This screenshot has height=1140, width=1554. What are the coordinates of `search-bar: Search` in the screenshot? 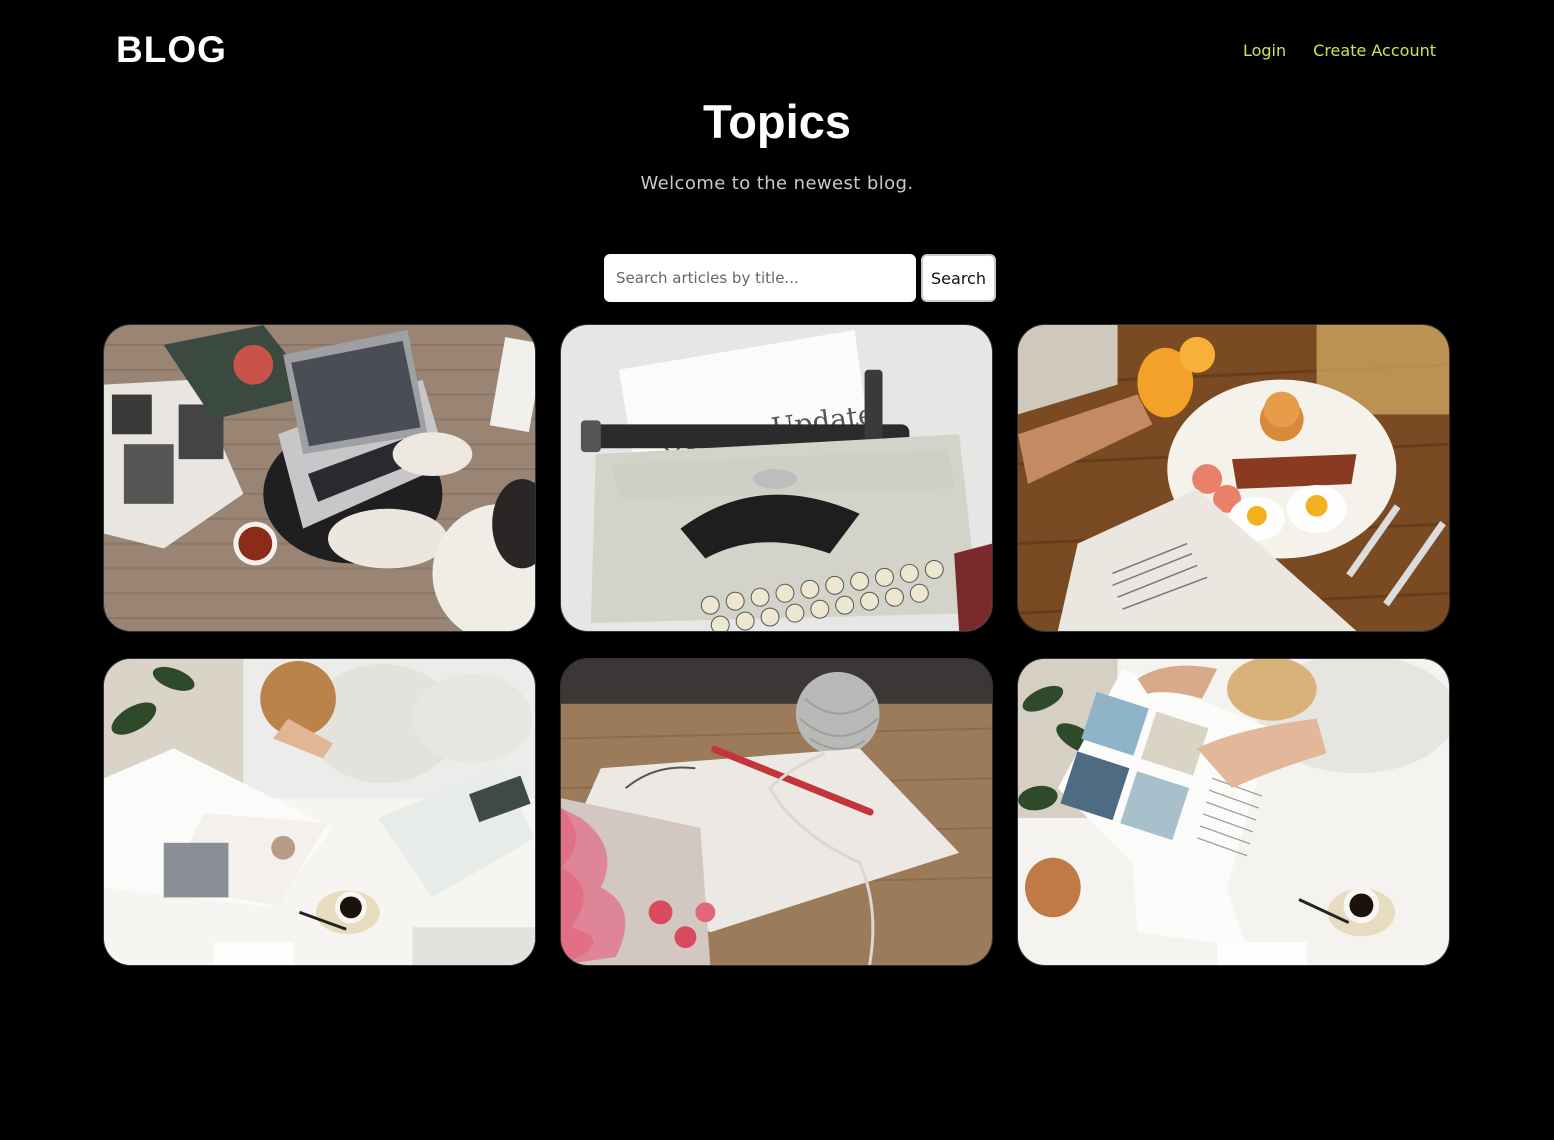 It's located at (800, 278).